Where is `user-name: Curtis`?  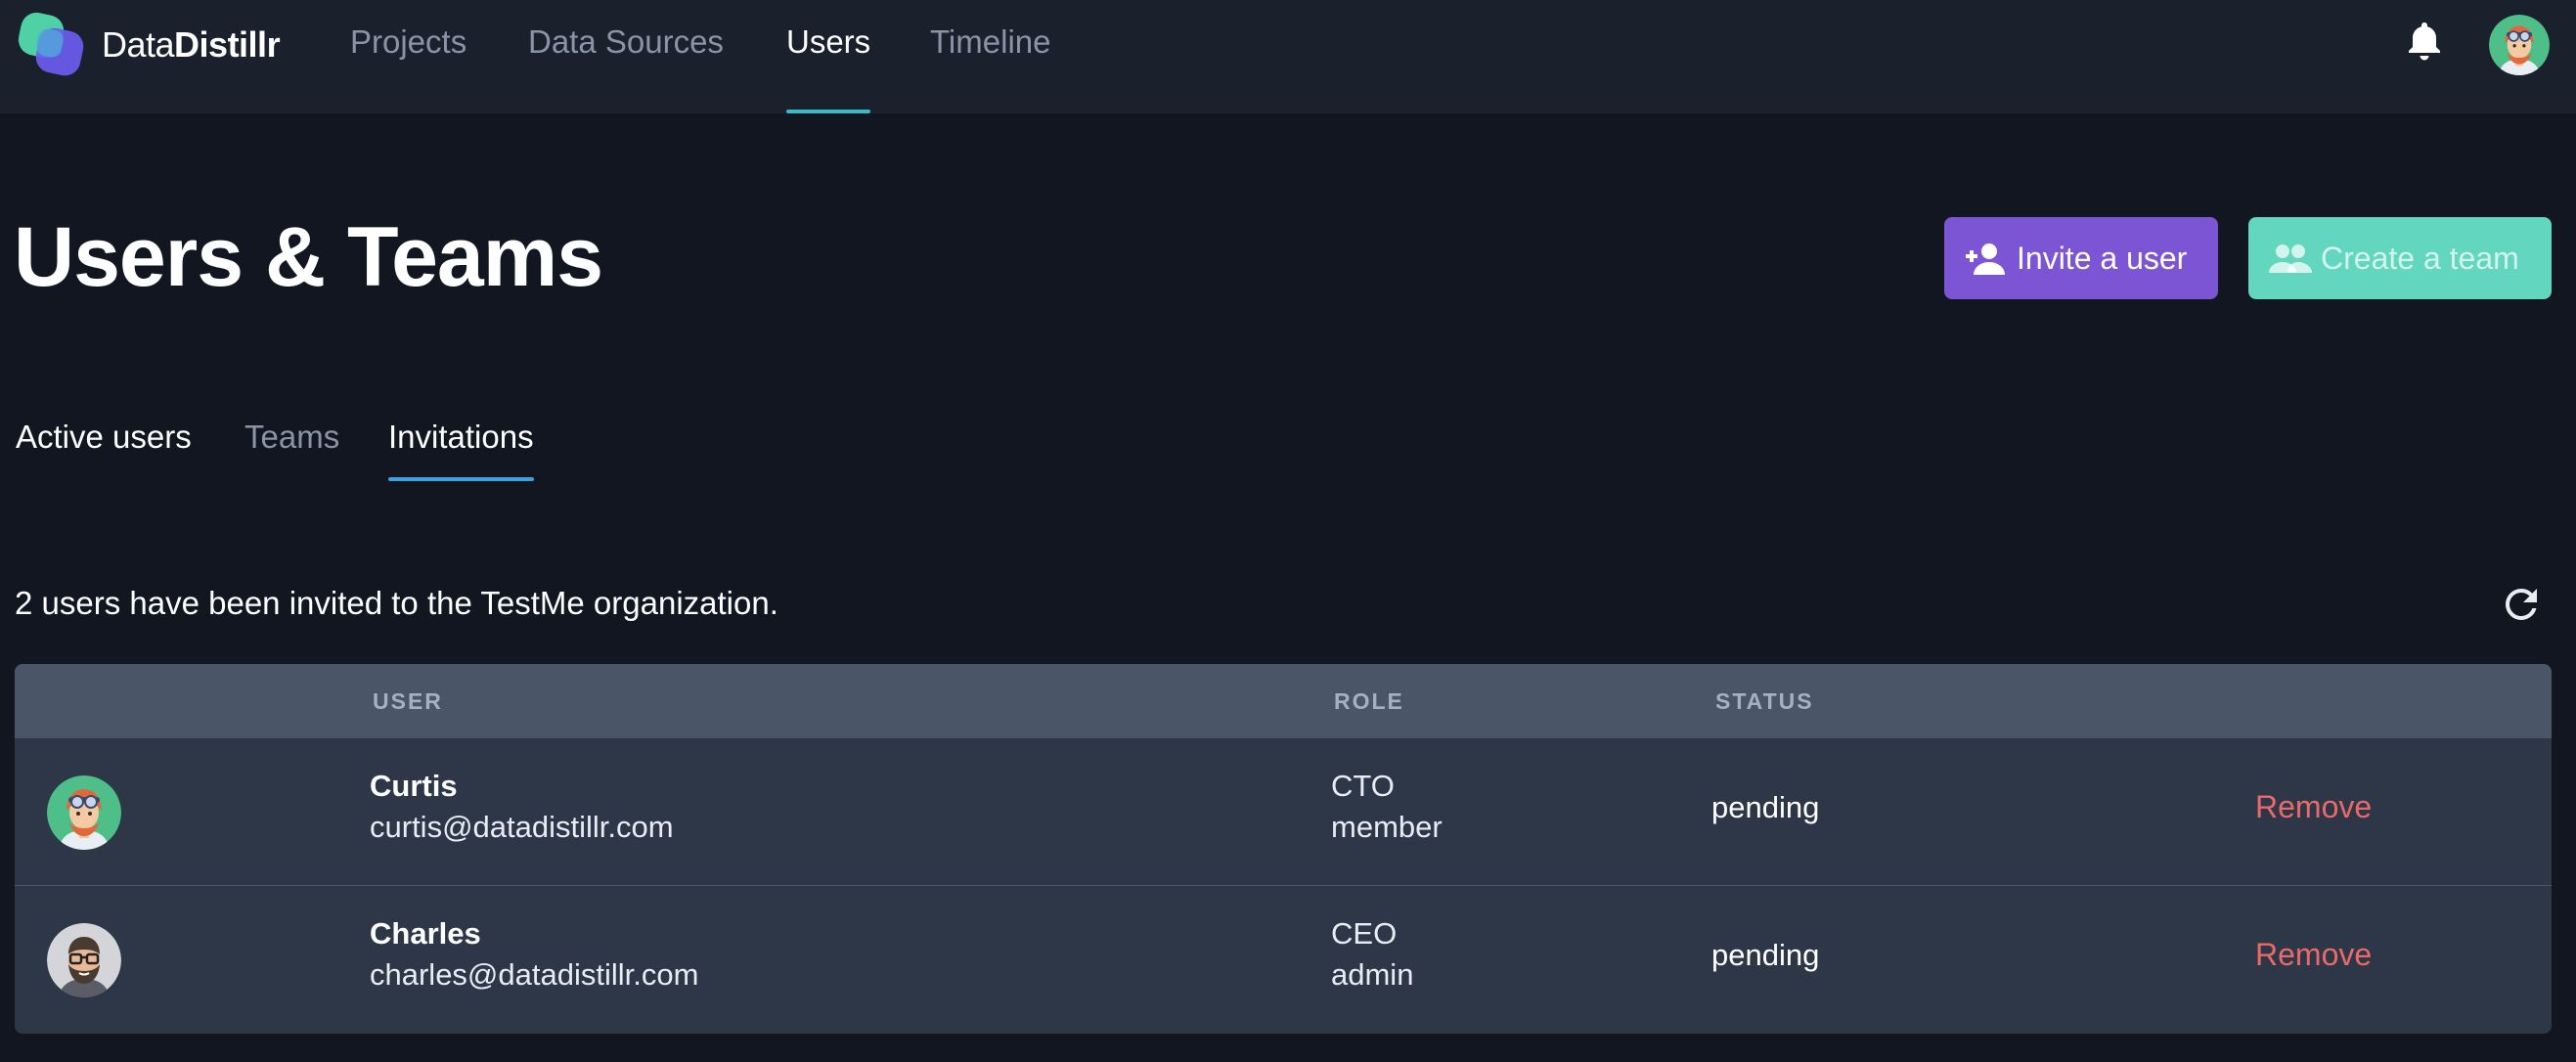
user-name: Curtis is located at coordinates (414, 786).